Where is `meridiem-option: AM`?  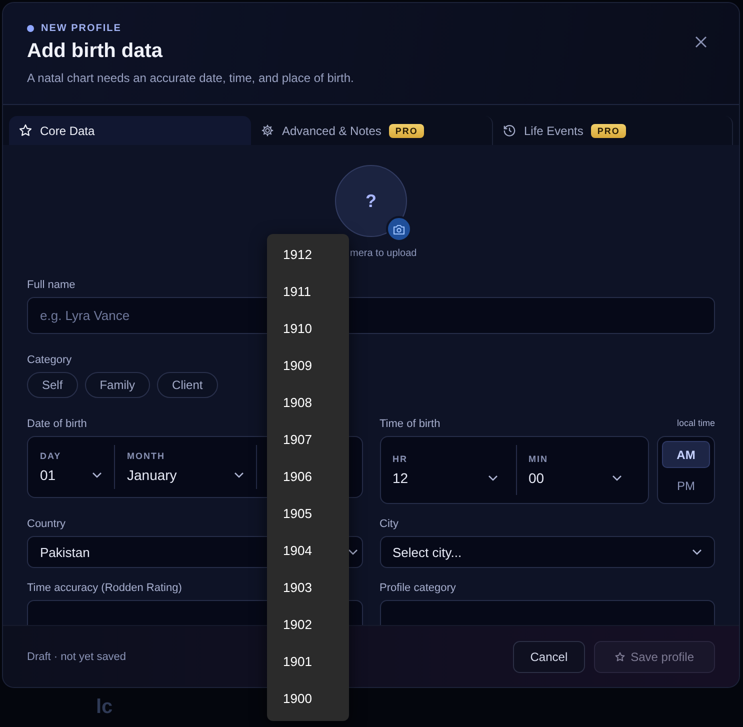 meridiem-option: AM is located at coordinates (686, 454).